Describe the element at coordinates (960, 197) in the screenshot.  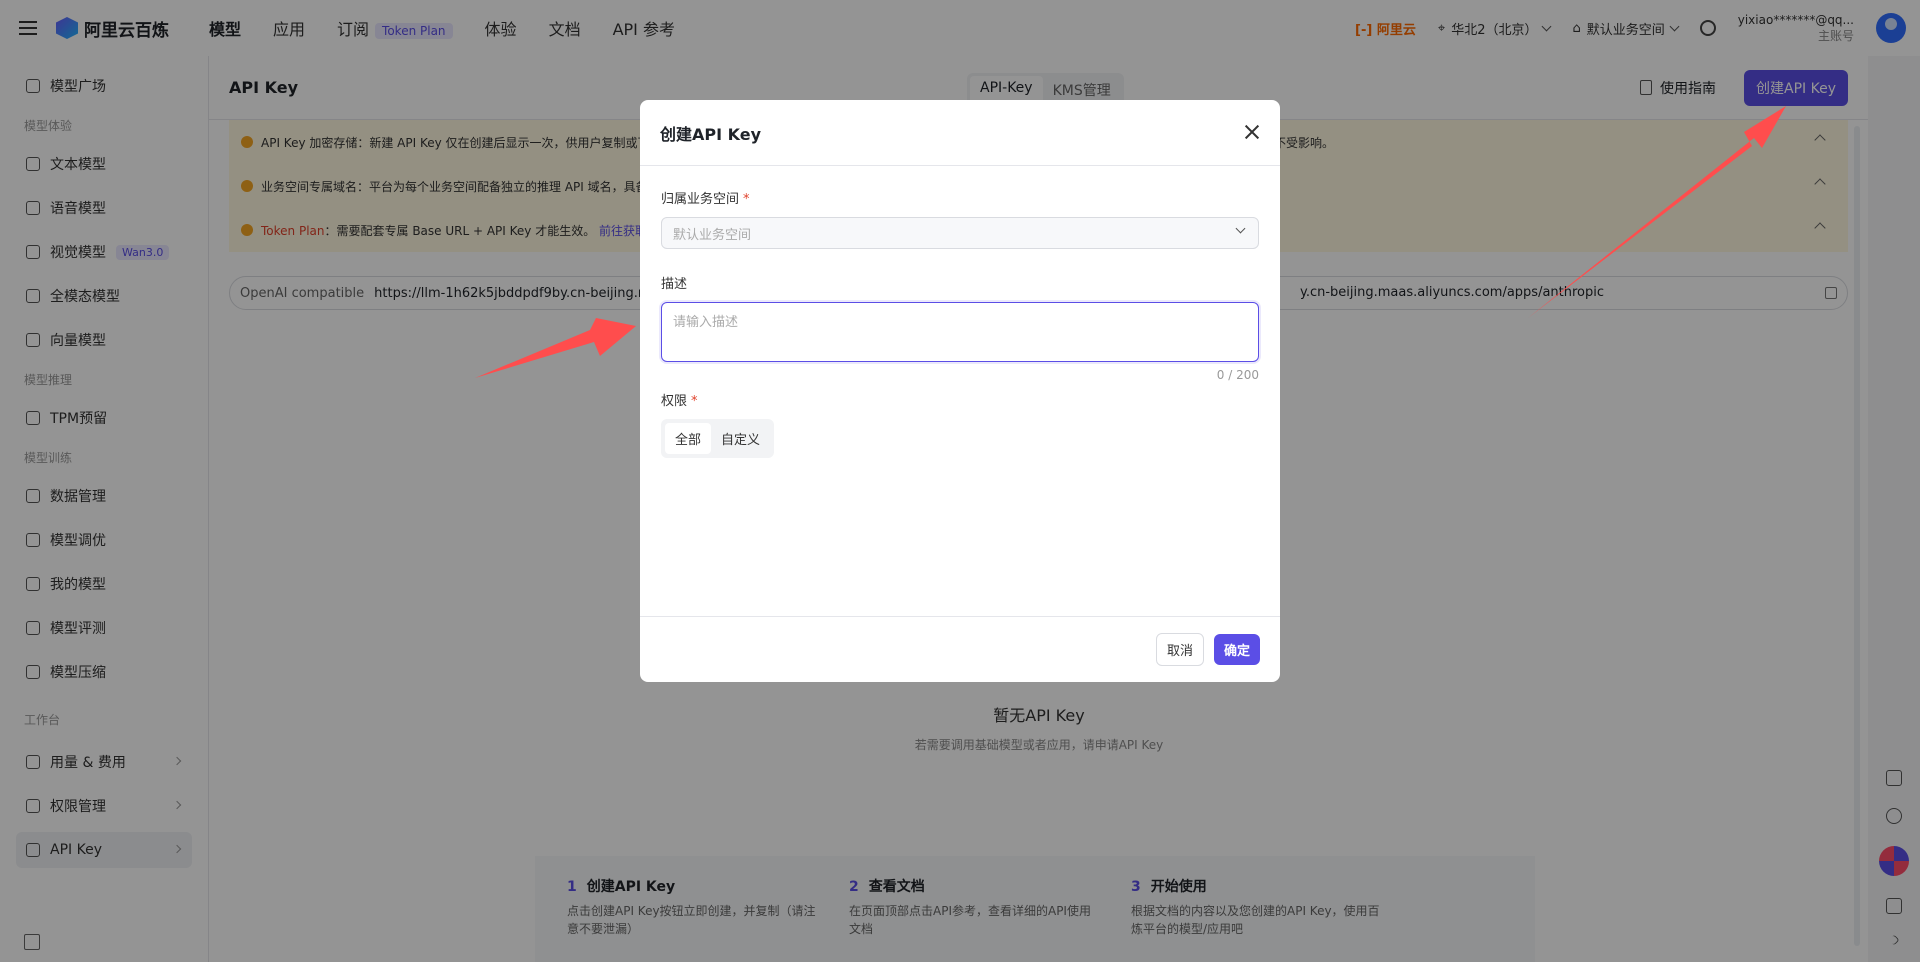
I see `workspace-field-label: 归属业务空间 *` at that location.